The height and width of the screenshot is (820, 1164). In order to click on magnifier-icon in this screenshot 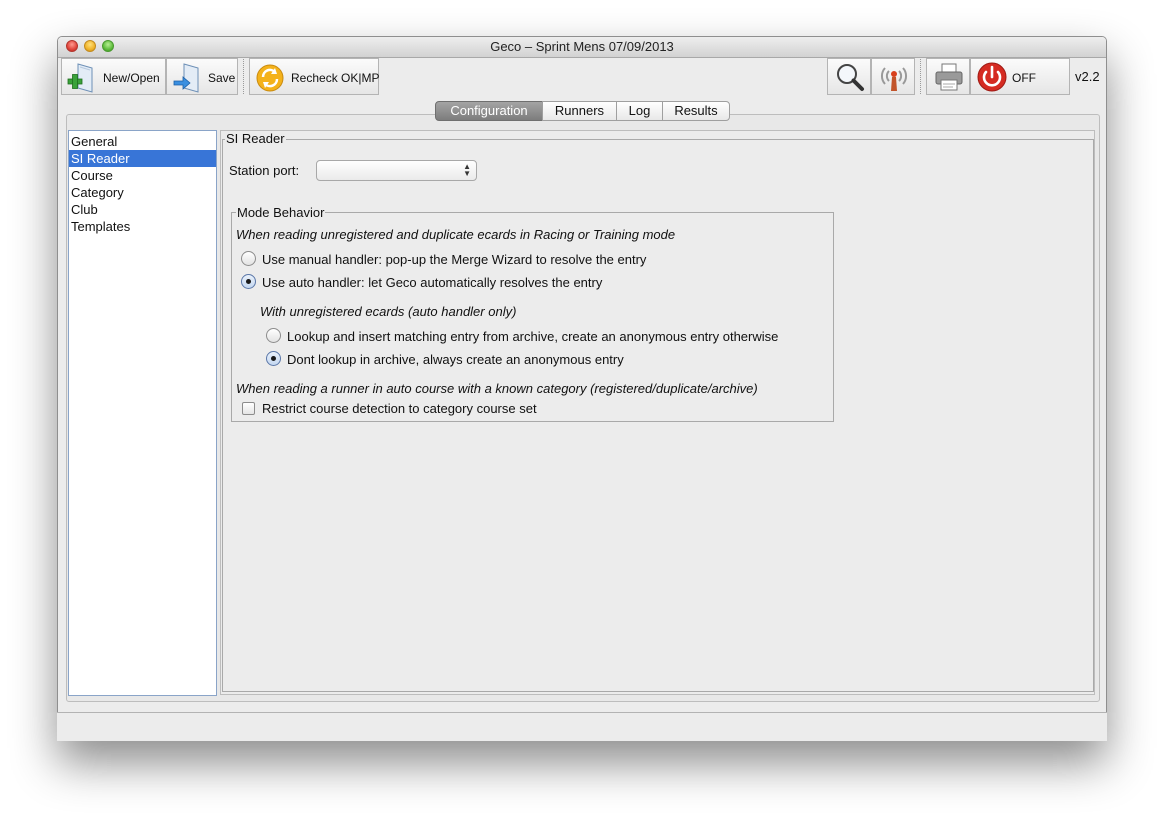, I will do `click(850, 78)`.